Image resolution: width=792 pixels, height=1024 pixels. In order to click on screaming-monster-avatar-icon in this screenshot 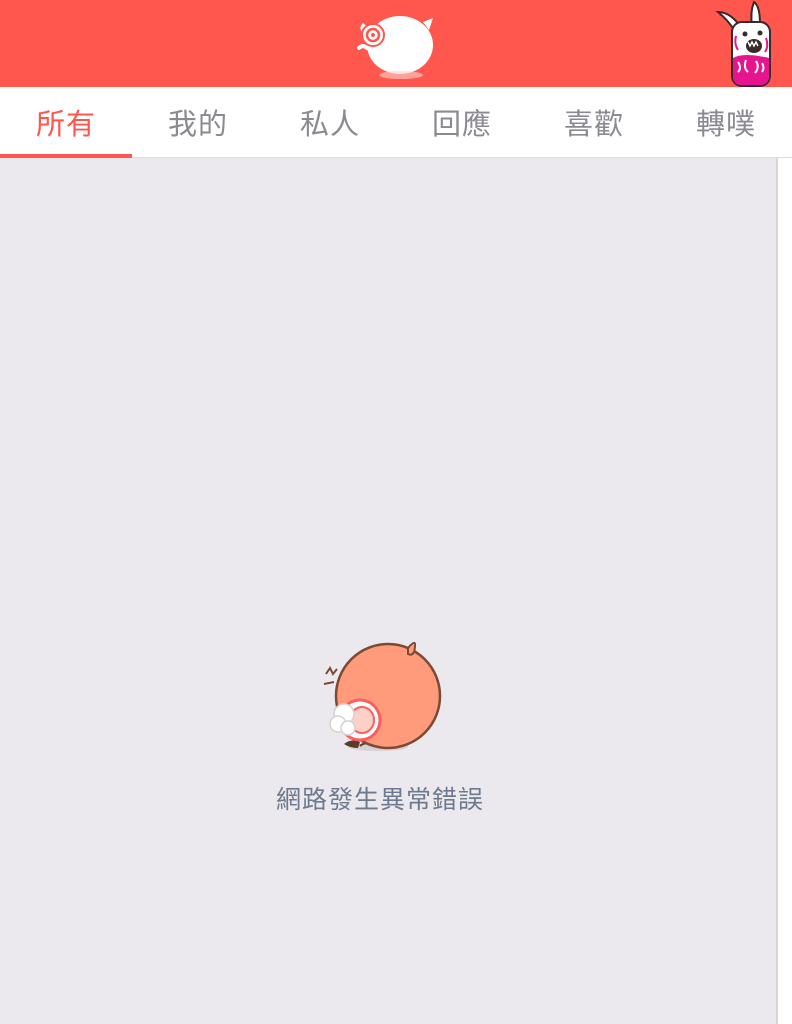, I will do `click(743, 43)`.